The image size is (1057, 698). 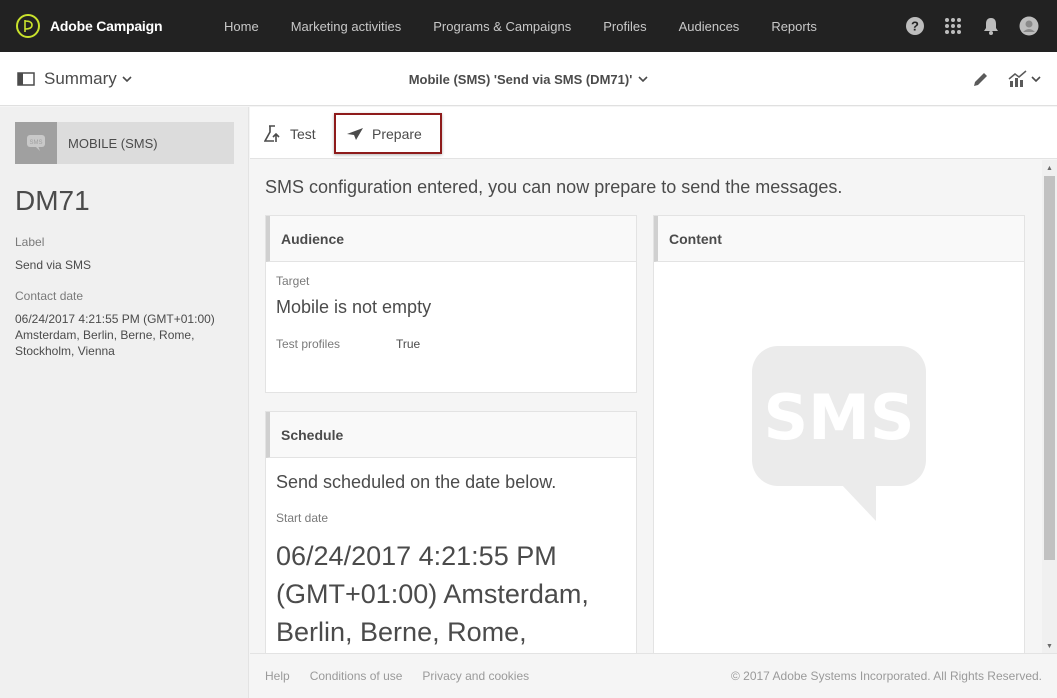 I want to click on sub-header-actions, so click(x=997, y=79).